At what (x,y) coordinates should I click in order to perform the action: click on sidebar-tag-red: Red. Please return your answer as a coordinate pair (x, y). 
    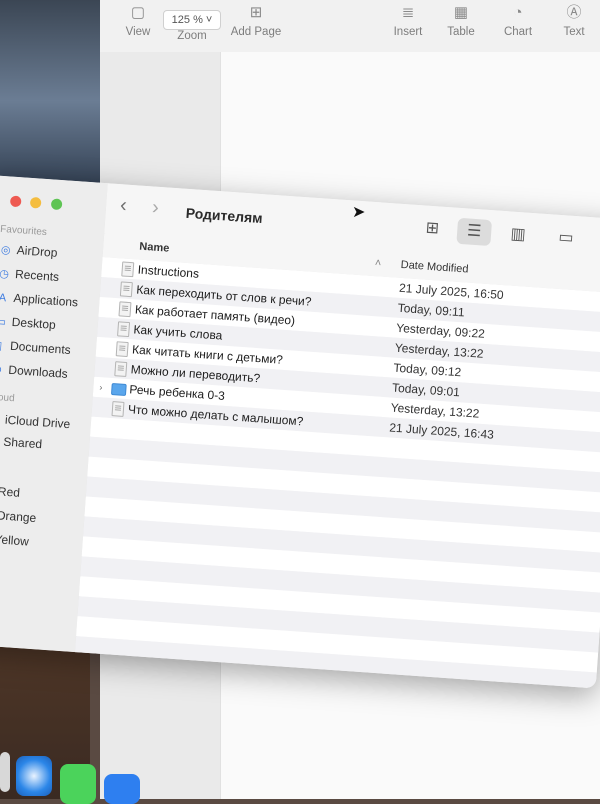
    Looking at the image, I should click on (10, 491).